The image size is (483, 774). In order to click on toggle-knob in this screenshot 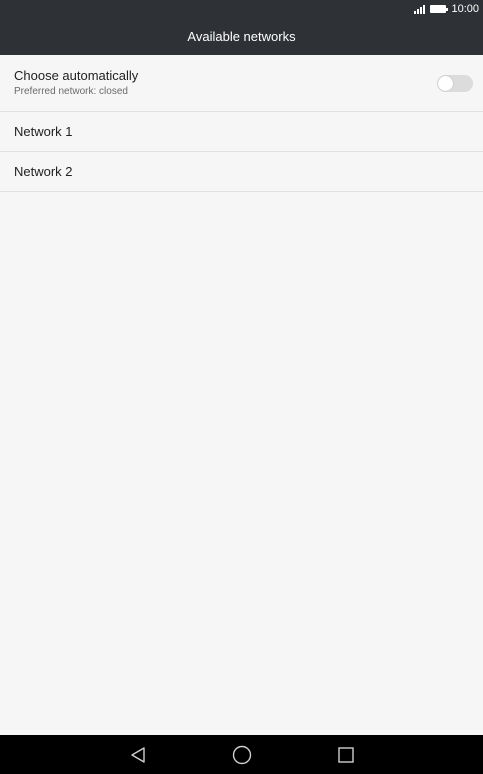, I will do `click(445, 83)`.